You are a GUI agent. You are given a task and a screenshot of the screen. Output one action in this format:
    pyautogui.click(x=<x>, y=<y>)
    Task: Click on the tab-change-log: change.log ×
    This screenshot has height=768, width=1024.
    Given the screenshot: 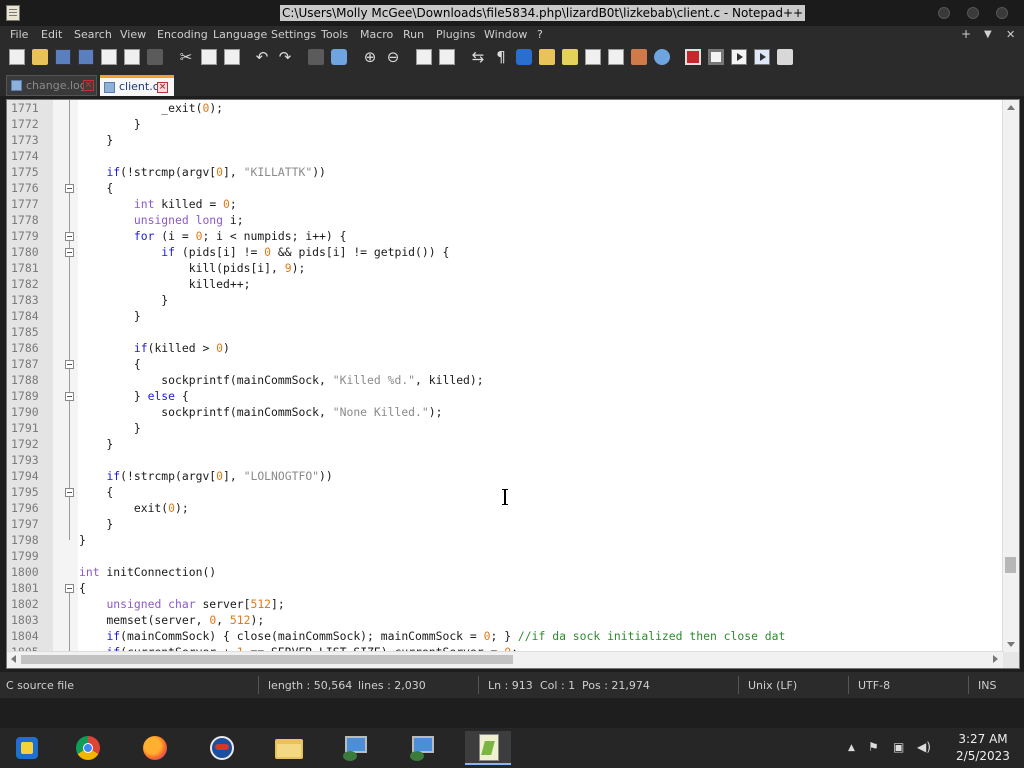 What is the action you would take?
    pyautogui.click(x=51, y=85)
    